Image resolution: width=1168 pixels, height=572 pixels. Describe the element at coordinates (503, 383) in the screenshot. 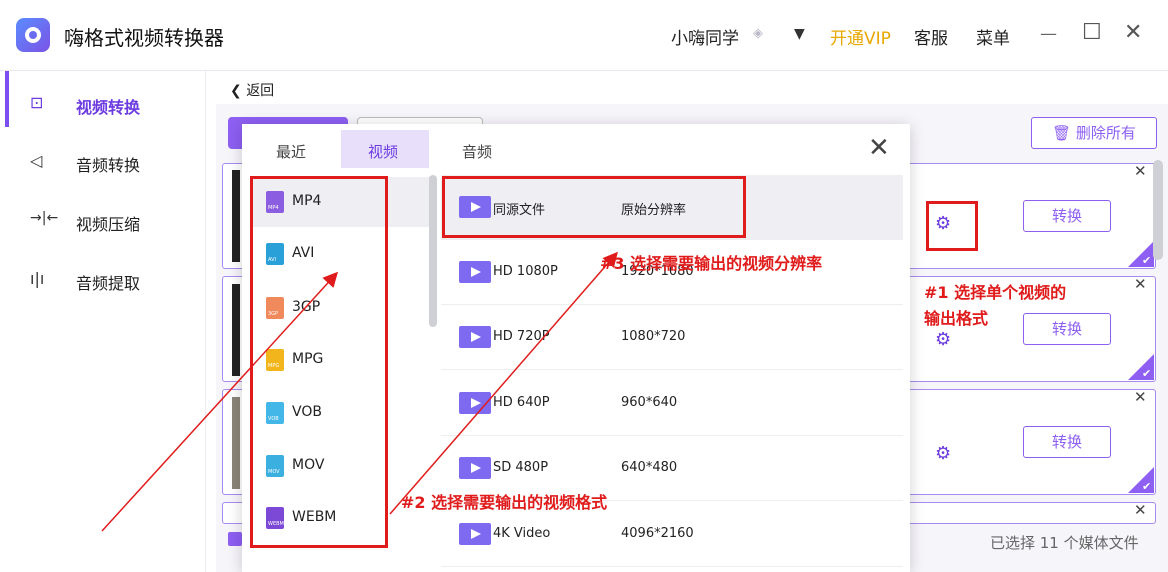

I see `annotation-arrow-resolution` at that location.